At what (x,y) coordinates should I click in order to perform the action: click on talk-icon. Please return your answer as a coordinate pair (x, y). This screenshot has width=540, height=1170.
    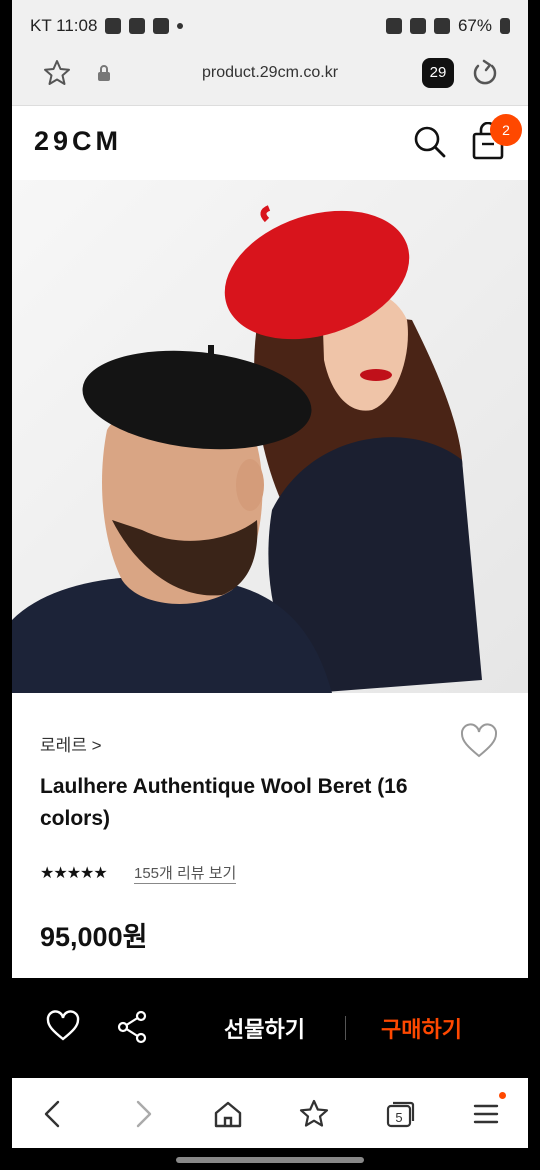
    Looking at the image, I should click on (161, 26).